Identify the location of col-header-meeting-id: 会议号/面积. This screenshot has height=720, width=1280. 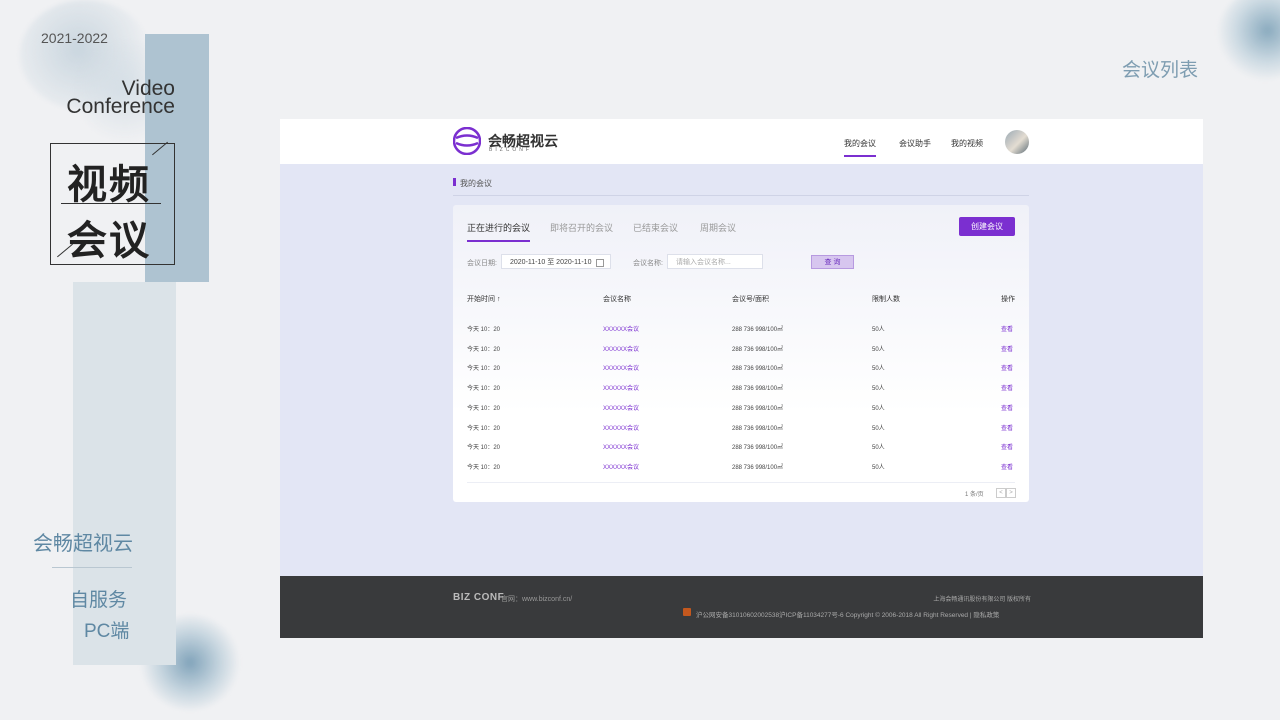
(750, 299).